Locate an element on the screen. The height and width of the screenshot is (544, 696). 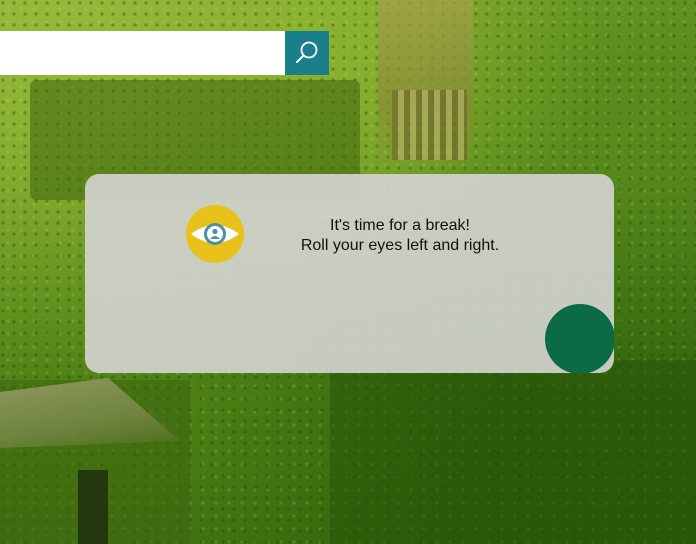
search-bar is located at coordinates (164, 53).